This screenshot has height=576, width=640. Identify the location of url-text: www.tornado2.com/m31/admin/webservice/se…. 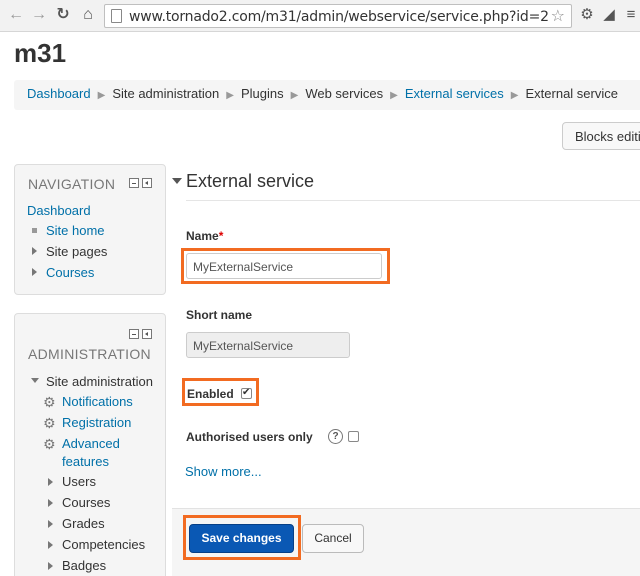
(339, 17).